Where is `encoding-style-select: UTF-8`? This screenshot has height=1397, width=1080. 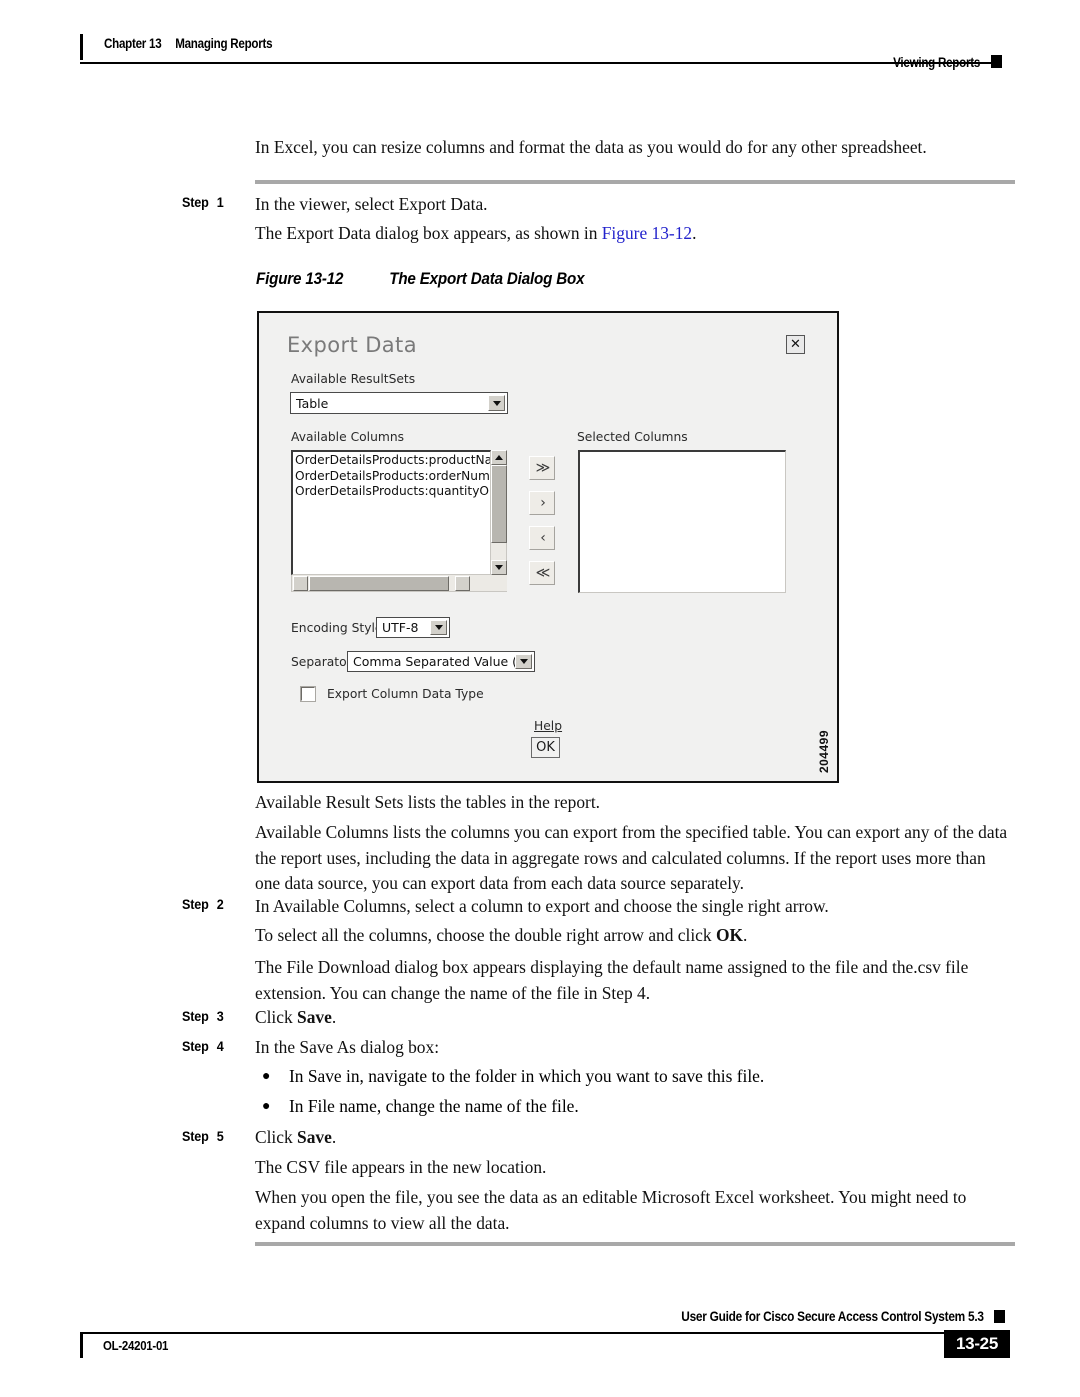 encoding-style-select: UTF-8 is located at coordinates (413, 627).